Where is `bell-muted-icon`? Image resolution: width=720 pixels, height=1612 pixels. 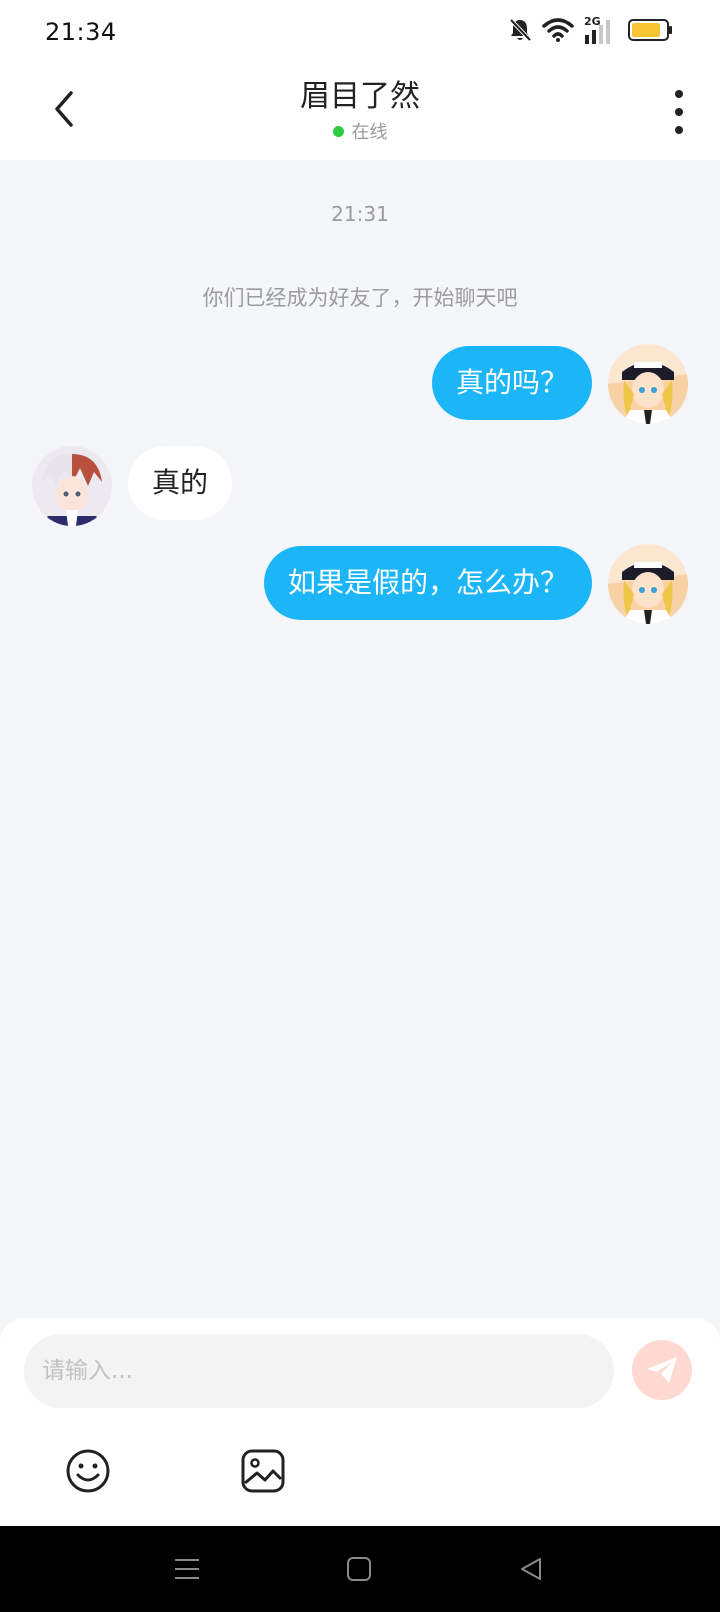
bell-muted-icon is located at coordinates (520, 32).